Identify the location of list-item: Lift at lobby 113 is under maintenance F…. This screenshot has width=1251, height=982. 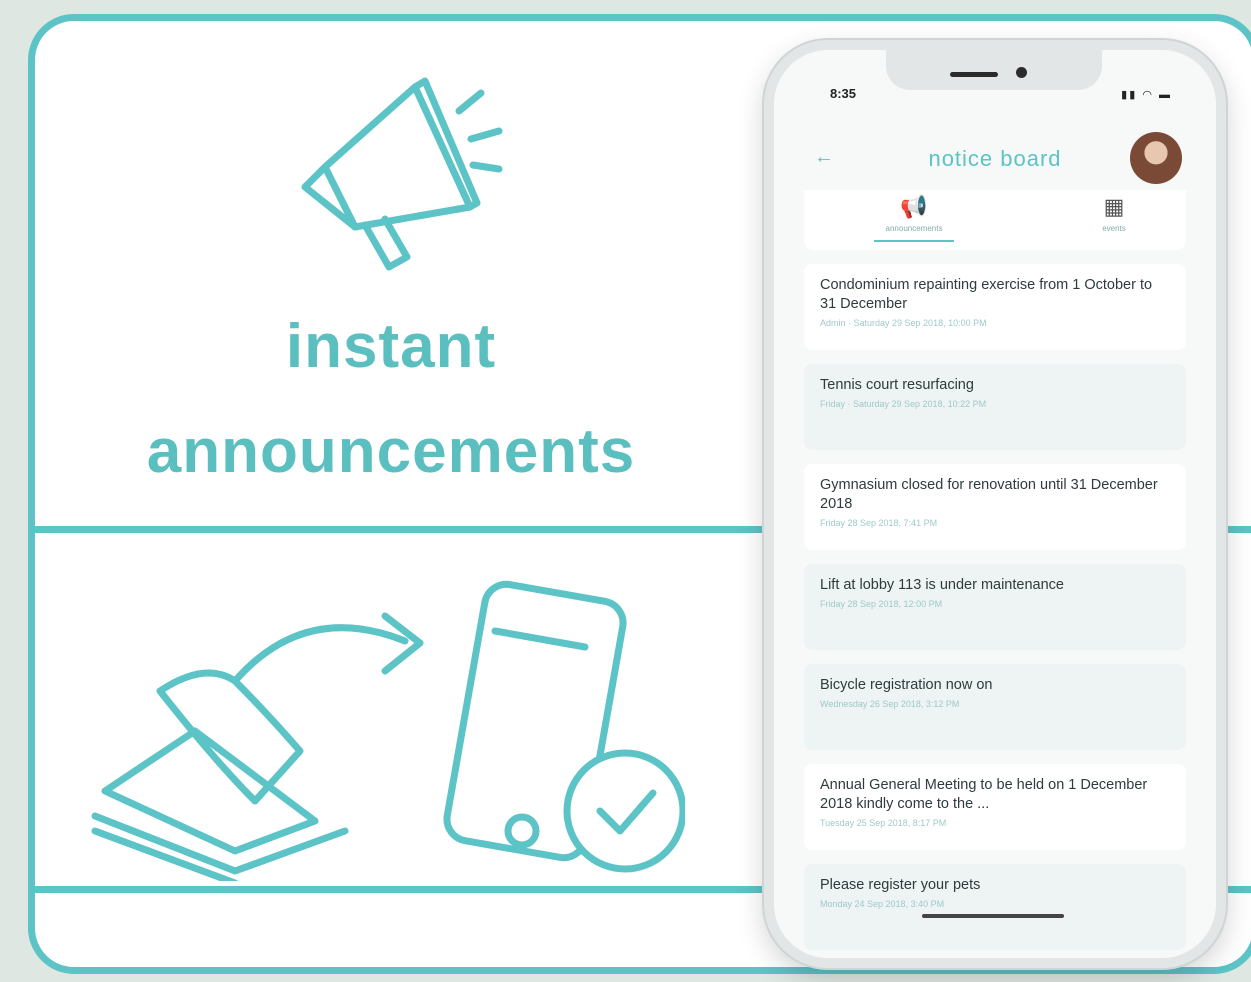
(995, 607).